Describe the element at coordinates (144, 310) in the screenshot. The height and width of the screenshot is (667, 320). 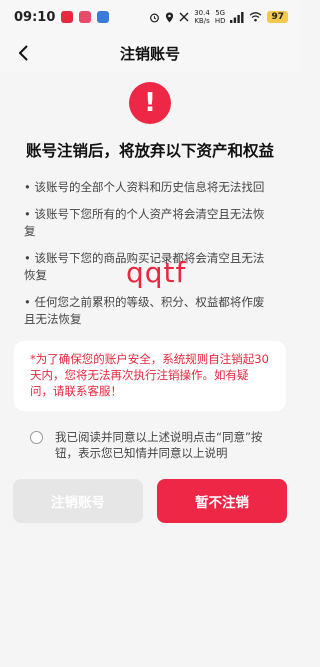
I see `rule-item: • 任何您之前累积的等级、积分、权益都将作废且无法恢复` at that location.